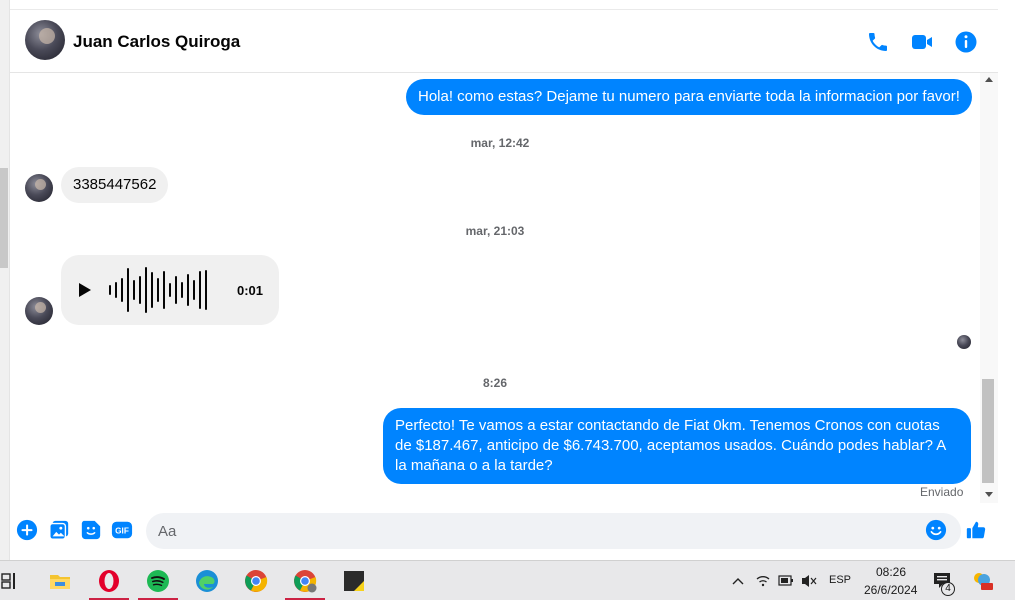 The width and height of the screenshot is (1015, 600). What do you see at coordinates (936, 530) in the screenshot?
I see `emoji-icon` at bounding box center [936, 530].